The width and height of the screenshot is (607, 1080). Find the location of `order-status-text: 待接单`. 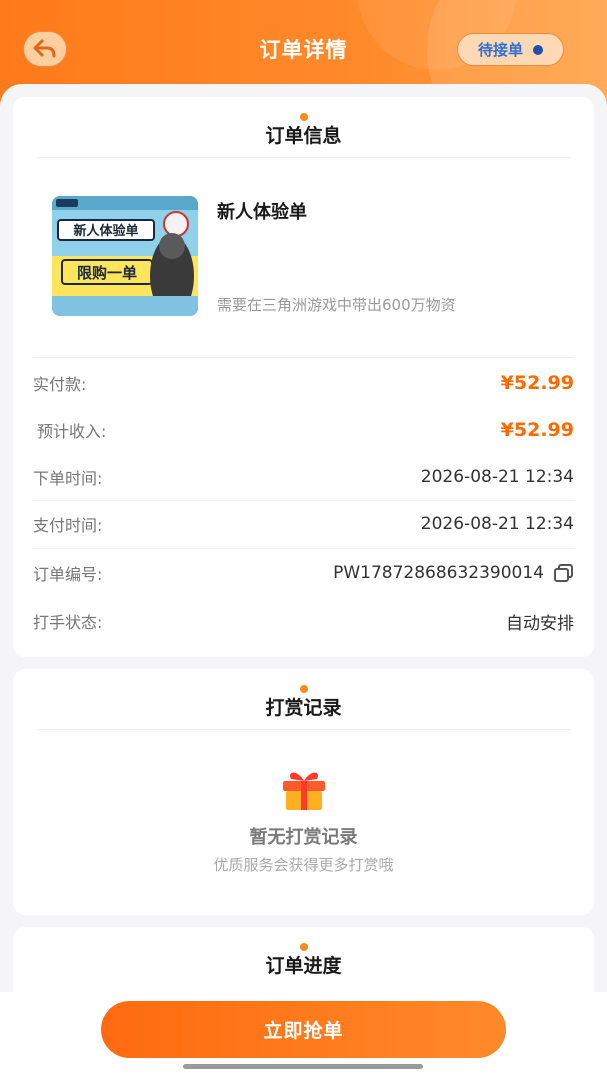

order-status-text: 待接单 is located at coordinates (500, 50).